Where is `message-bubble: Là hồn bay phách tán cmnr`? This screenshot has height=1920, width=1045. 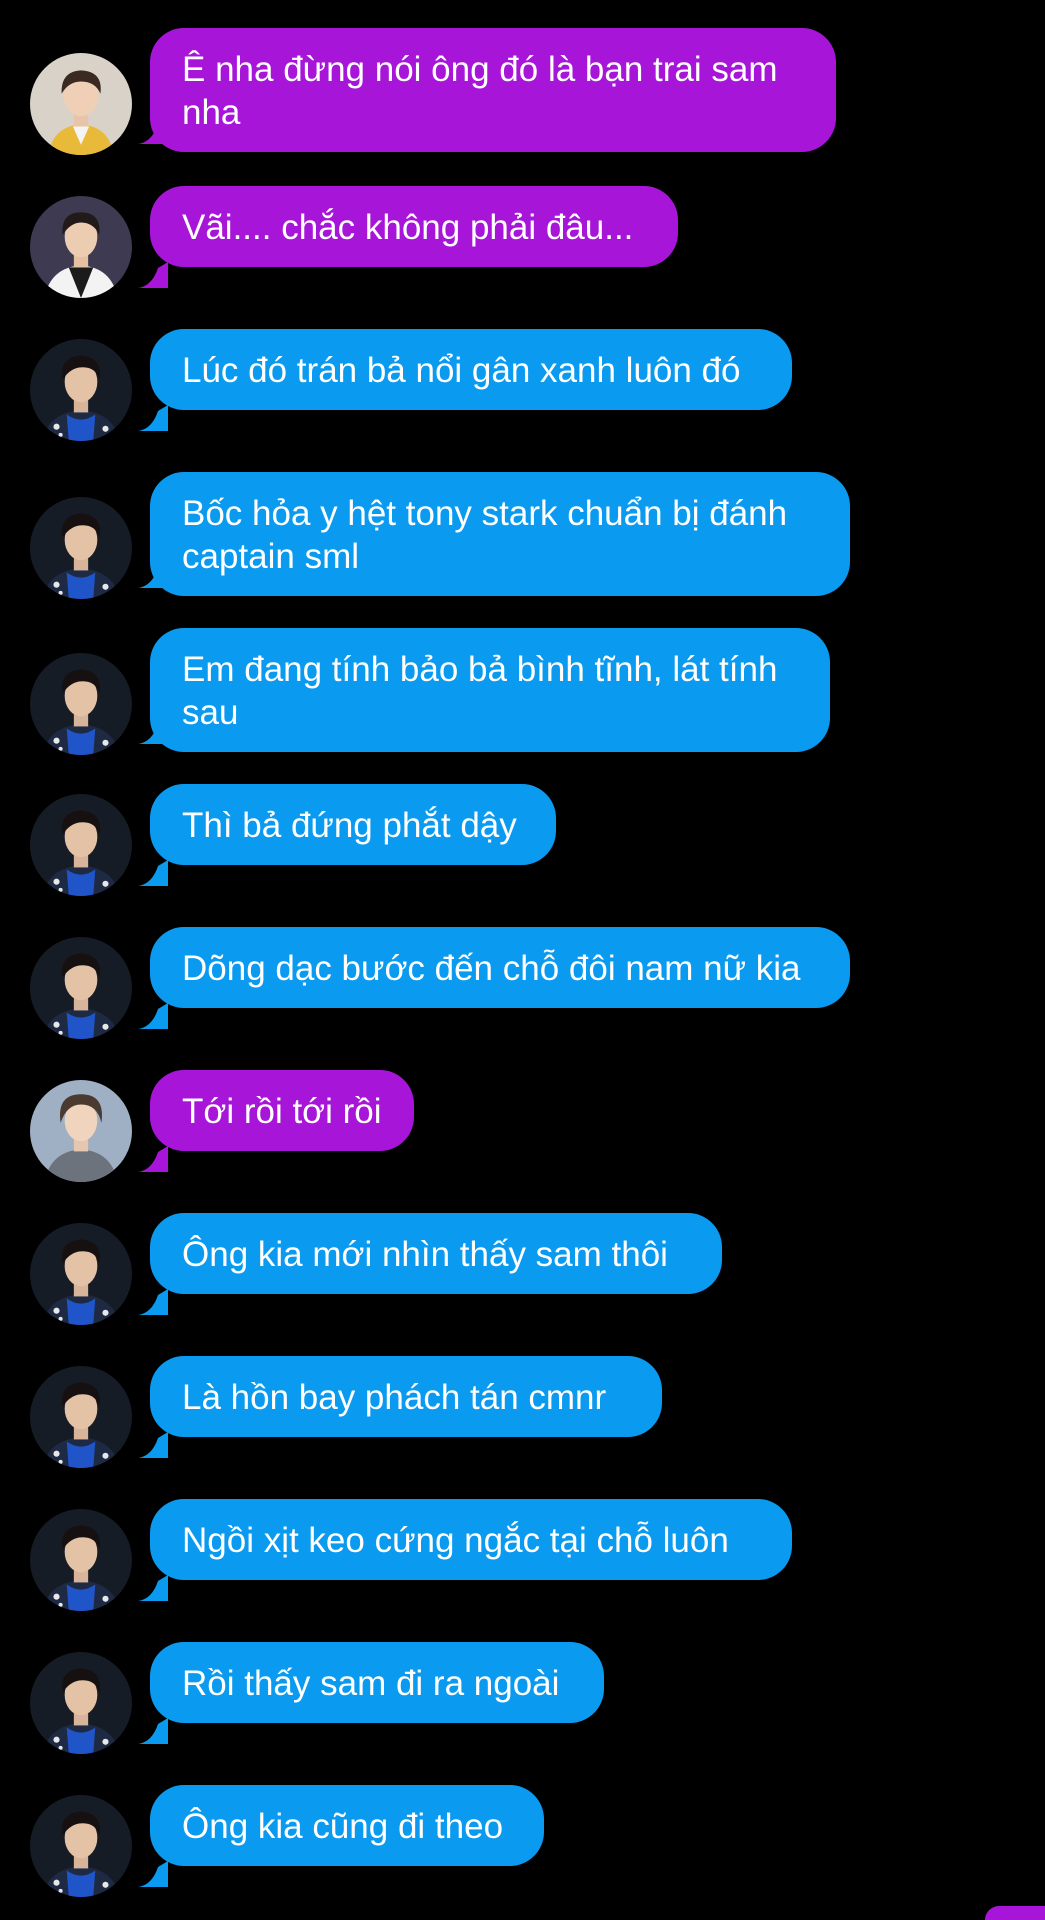 message-bubble: Là hồn bay phách tán cmnr is located at coordinates (406, 1396).